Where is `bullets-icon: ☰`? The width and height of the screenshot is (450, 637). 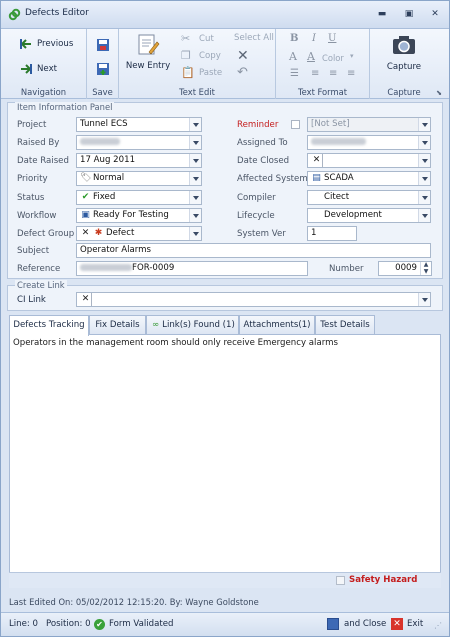 bullets-icon: ☰ is located at coordinates (294, 73).